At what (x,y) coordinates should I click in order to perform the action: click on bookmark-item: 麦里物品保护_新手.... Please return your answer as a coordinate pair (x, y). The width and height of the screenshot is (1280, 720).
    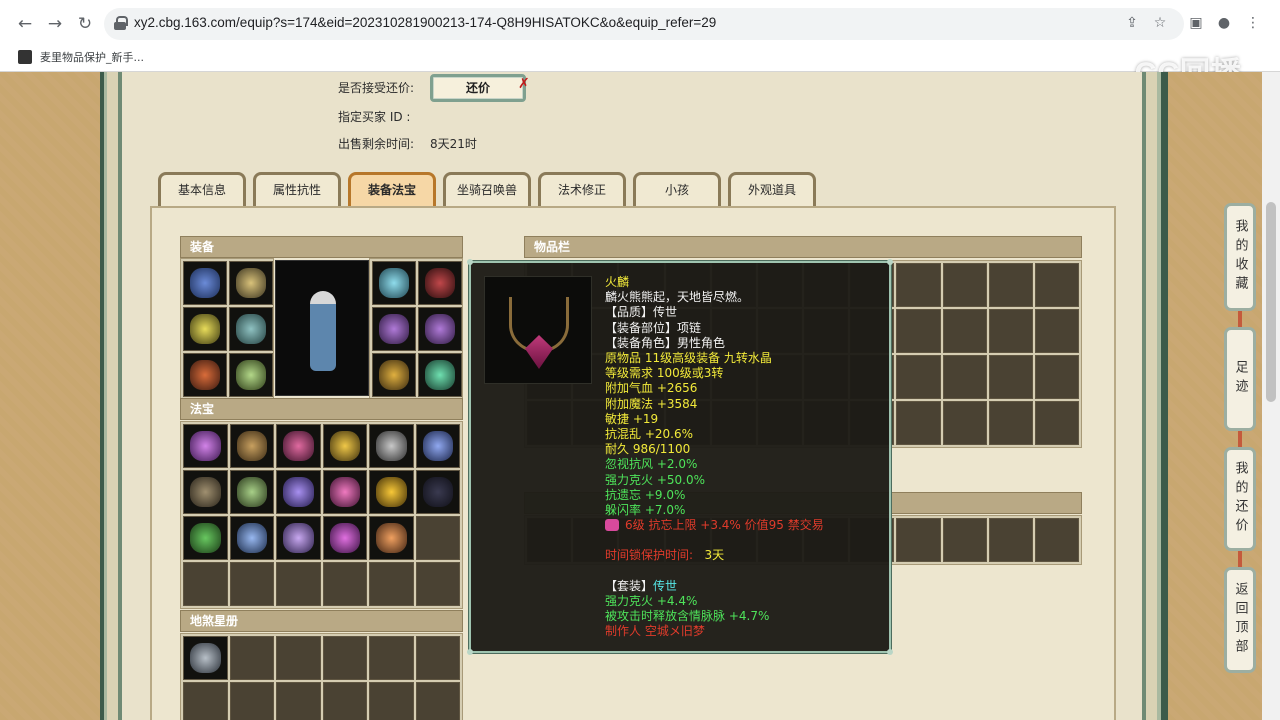
    Looking at the image, I should click on (81, 57).